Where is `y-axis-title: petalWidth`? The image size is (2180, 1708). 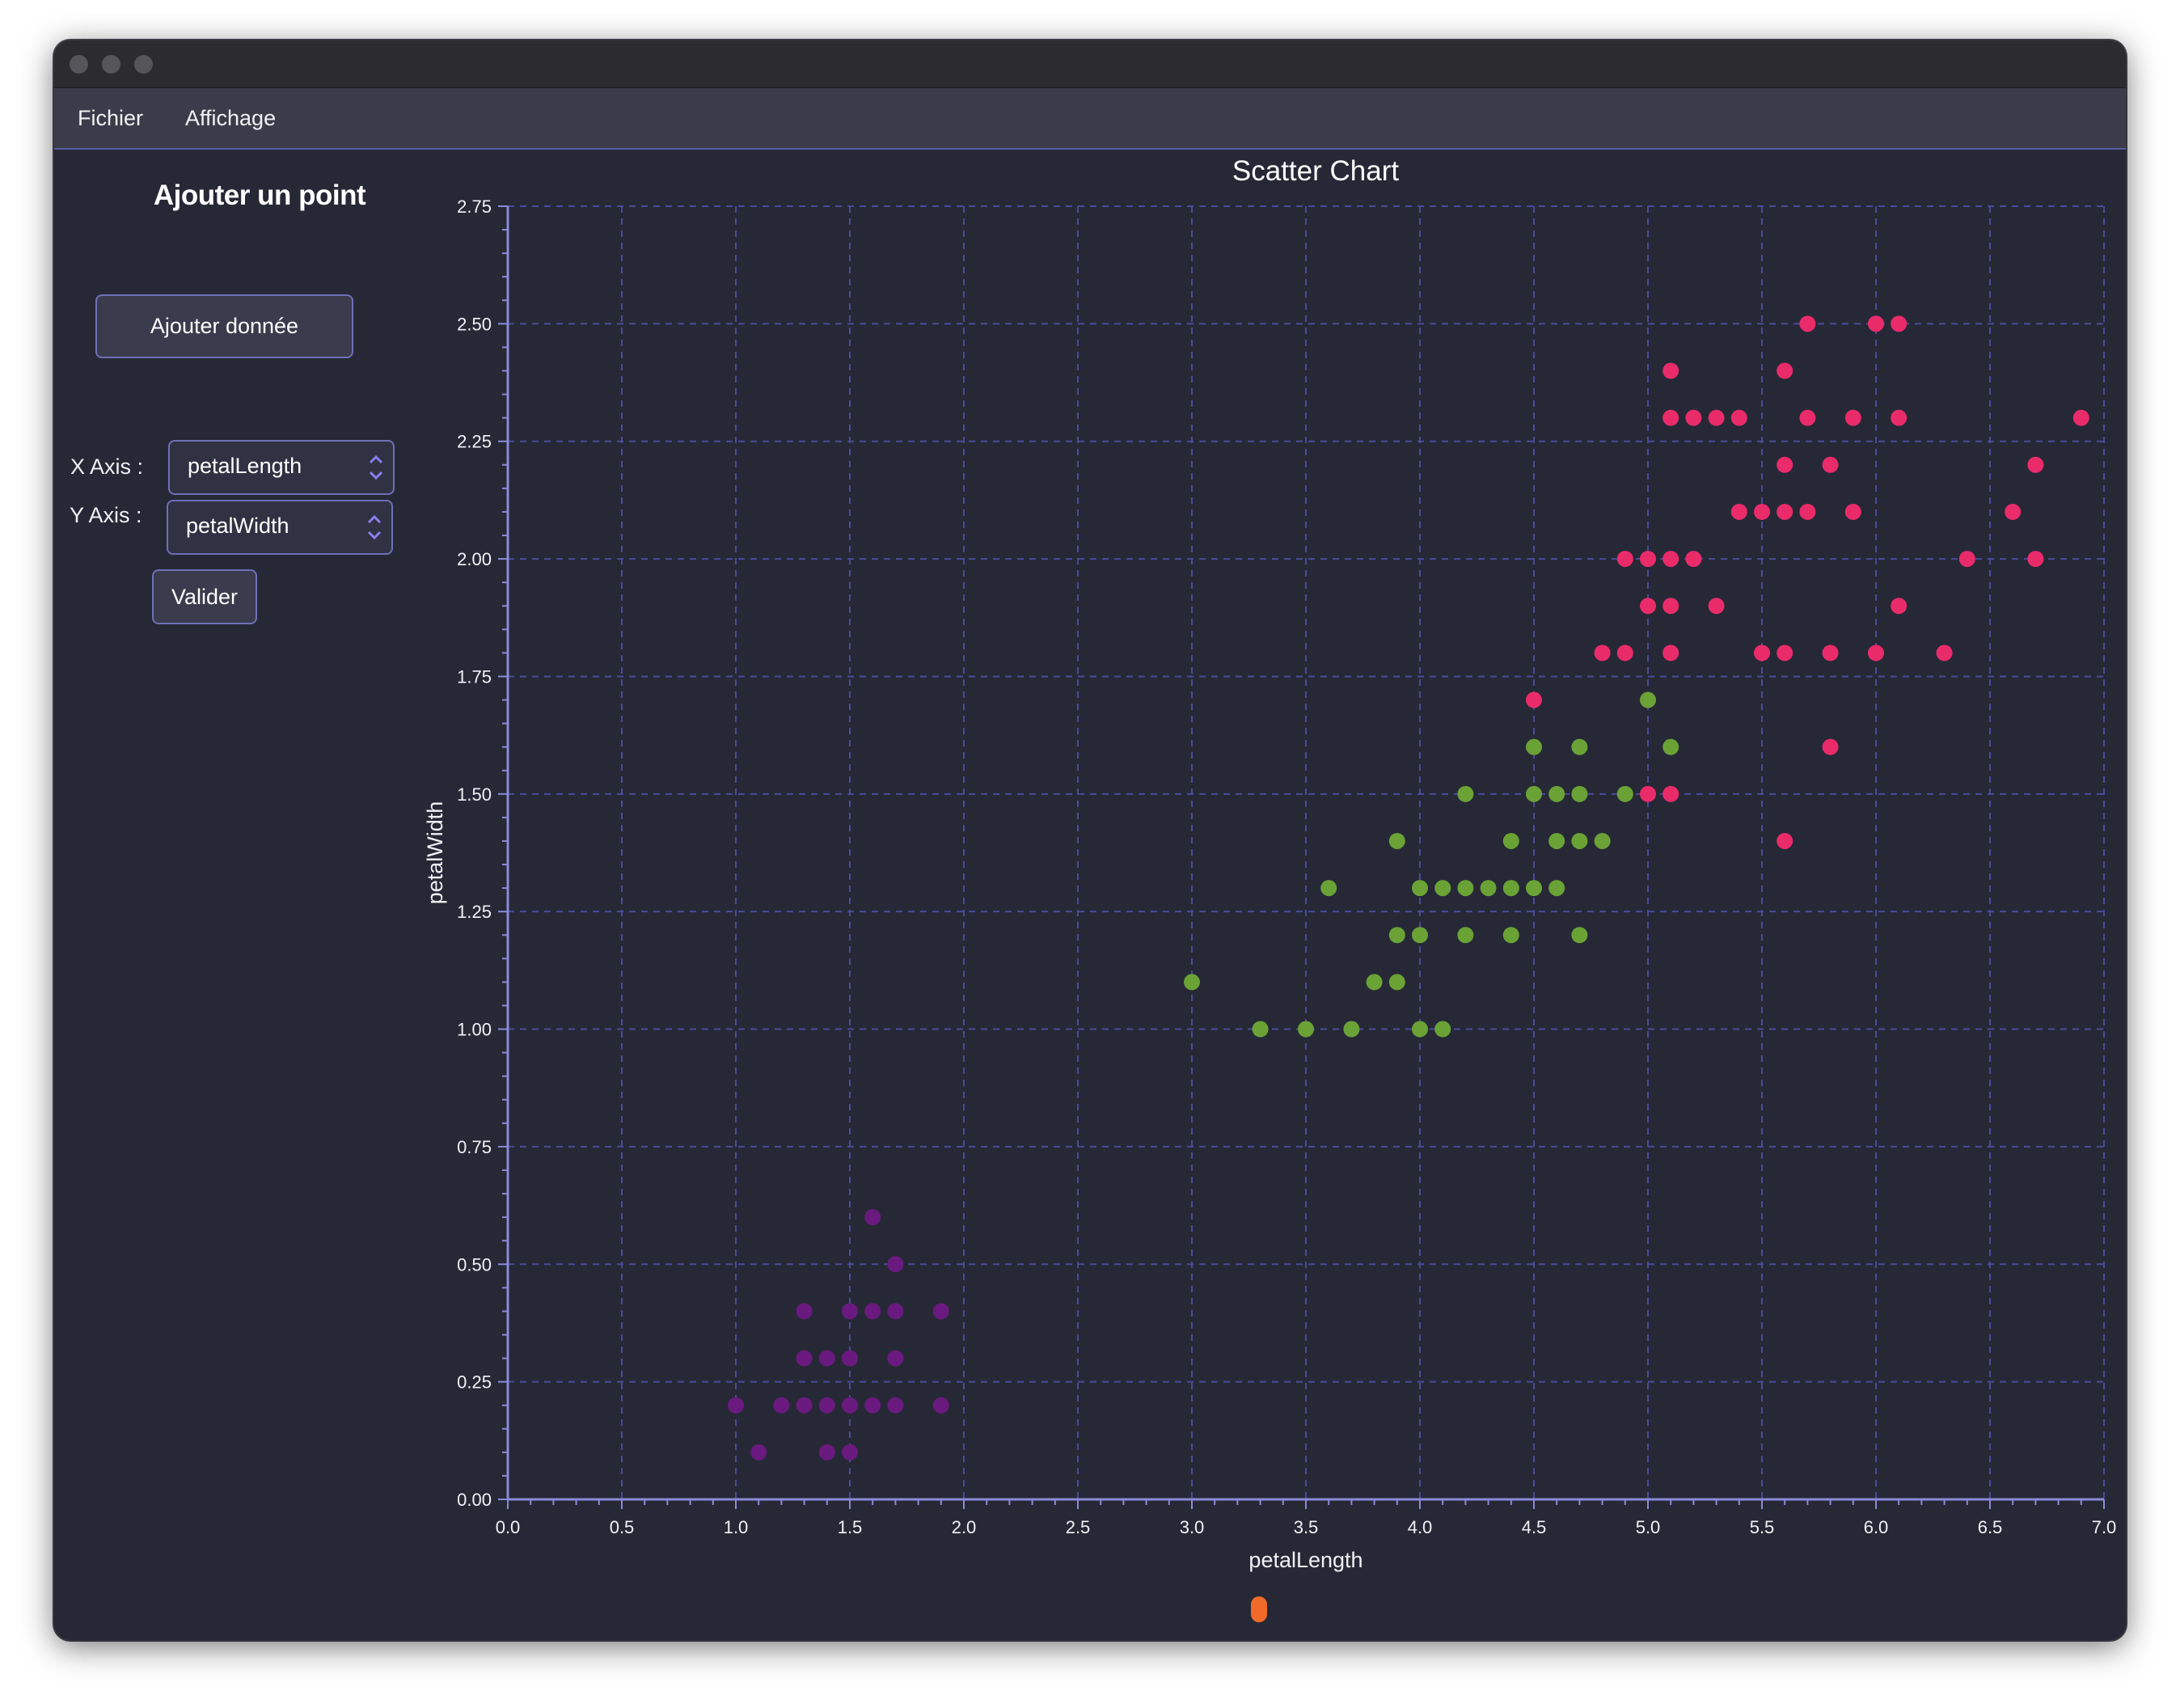
y-axis-title: petalWidth is located at coordinates (435, 853).